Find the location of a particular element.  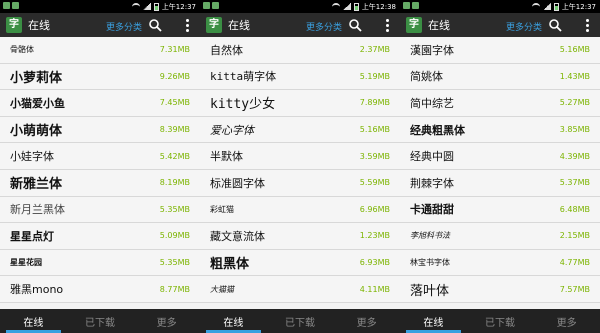

list-item: 小萌萌体 8.39MB is located at coordinates (100, 130).